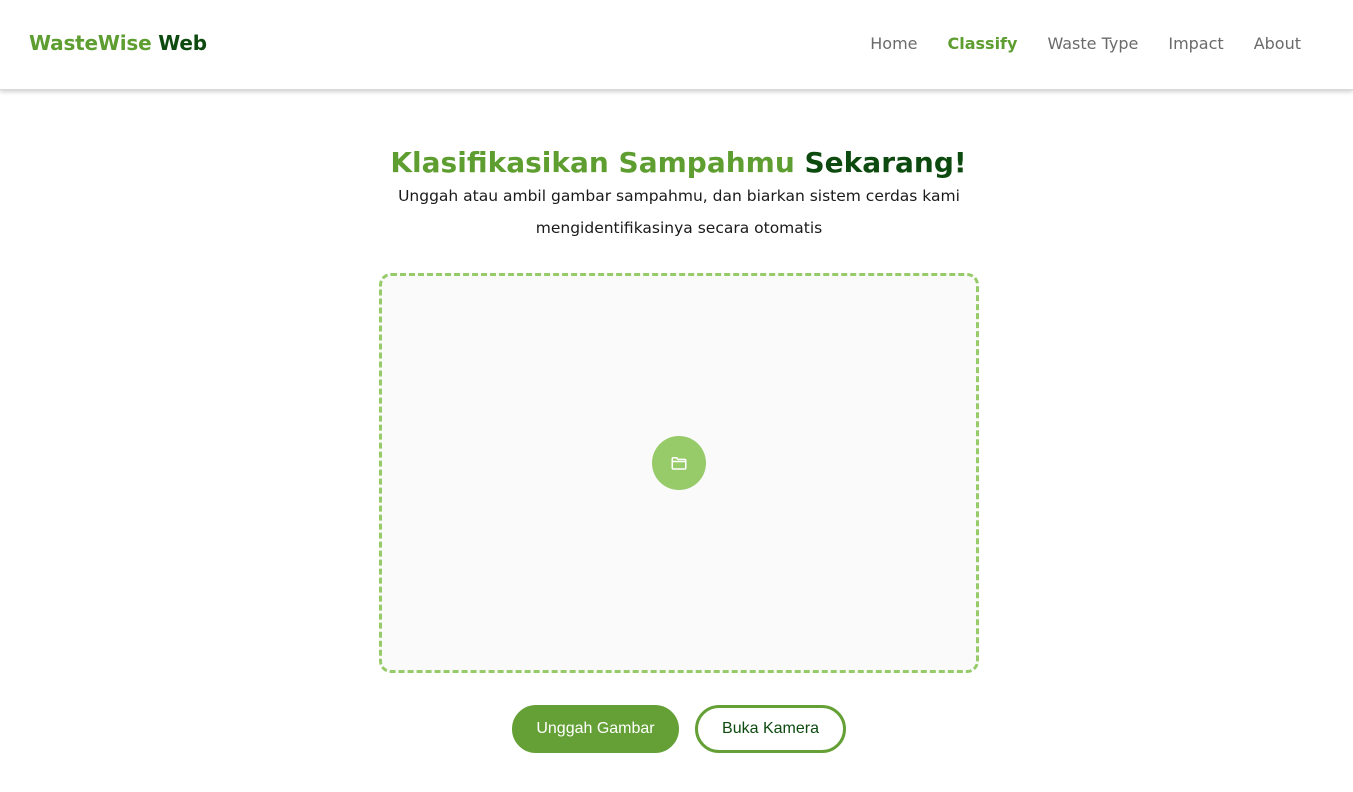  I want to click on page-title-part1: Klasifikasikan Sampahmu, so click(592, 162).